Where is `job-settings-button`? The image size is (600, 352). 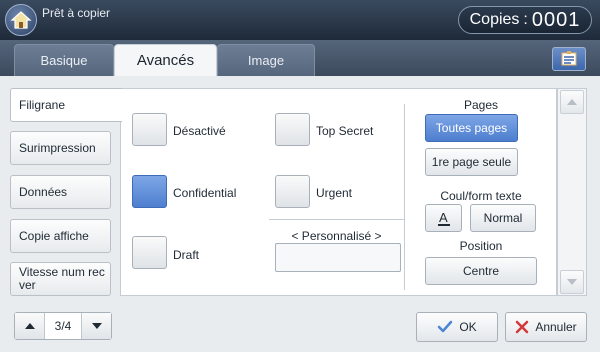 job-settings-button is located at coordinates (569, 59).